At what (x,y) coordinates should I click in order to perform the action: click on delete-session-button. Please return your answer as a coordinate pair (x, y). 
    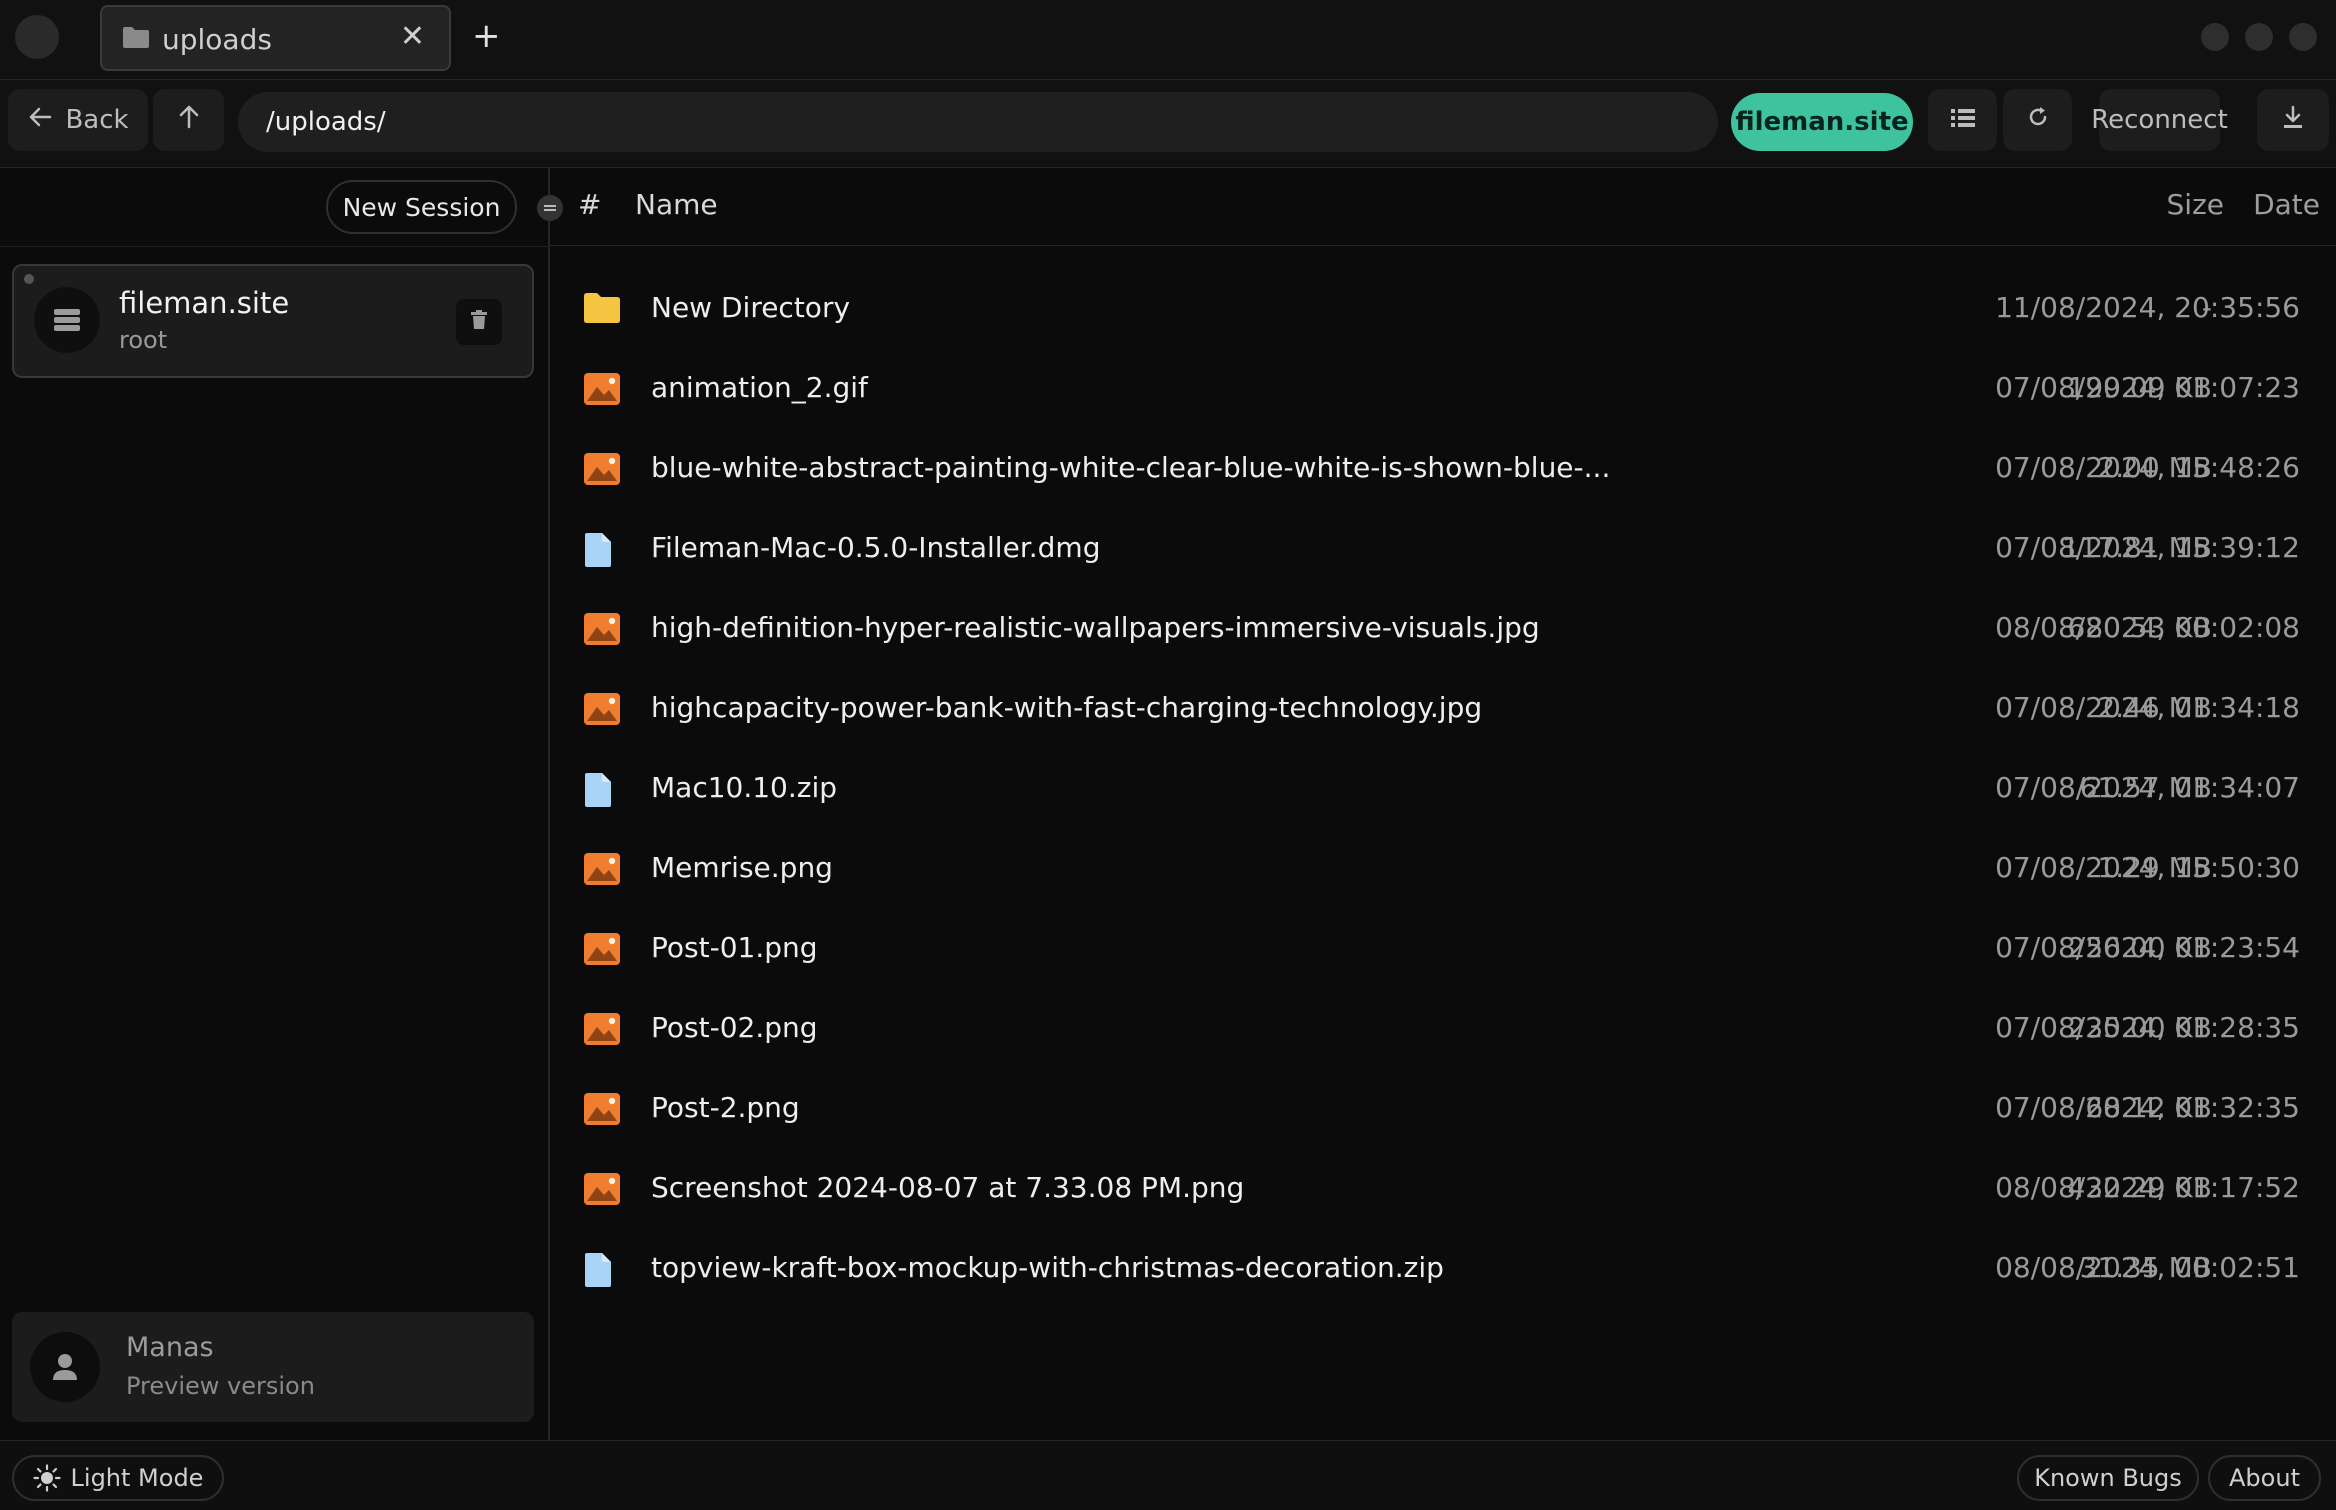
    Looking at the image, I should click on (479, 322).